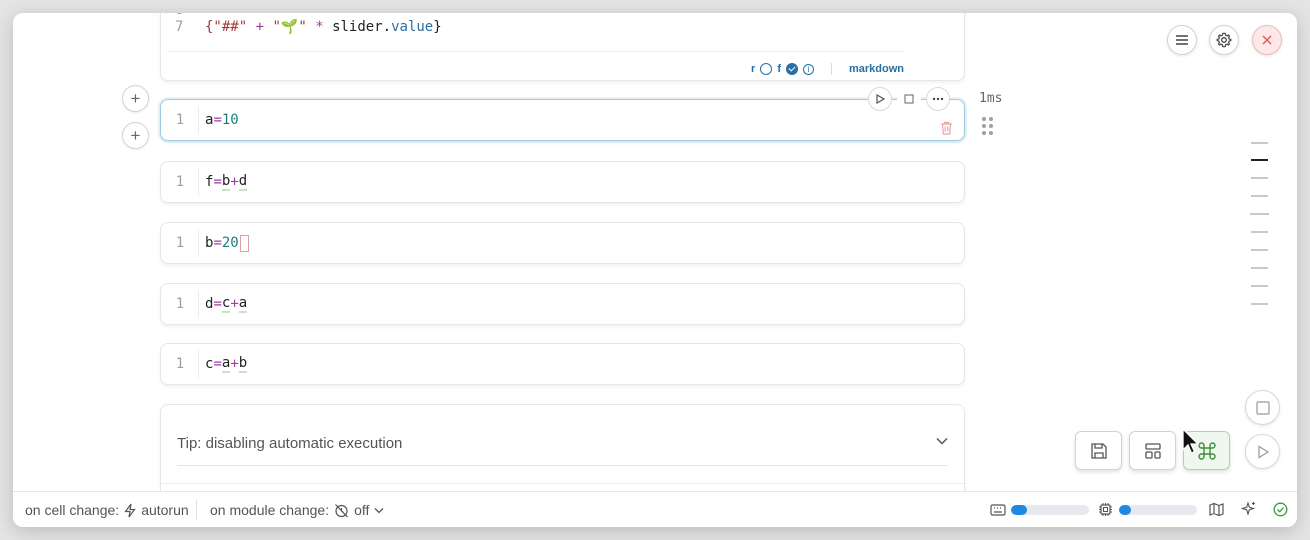  What do you see at coordinates (179, 15) in the screenshot?
I see `line-number: 6` at bounding box center [179, 15].